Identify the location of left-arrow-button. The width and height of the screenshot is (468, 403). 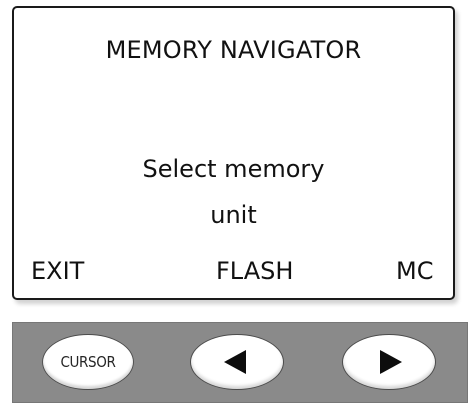
(237, 362).